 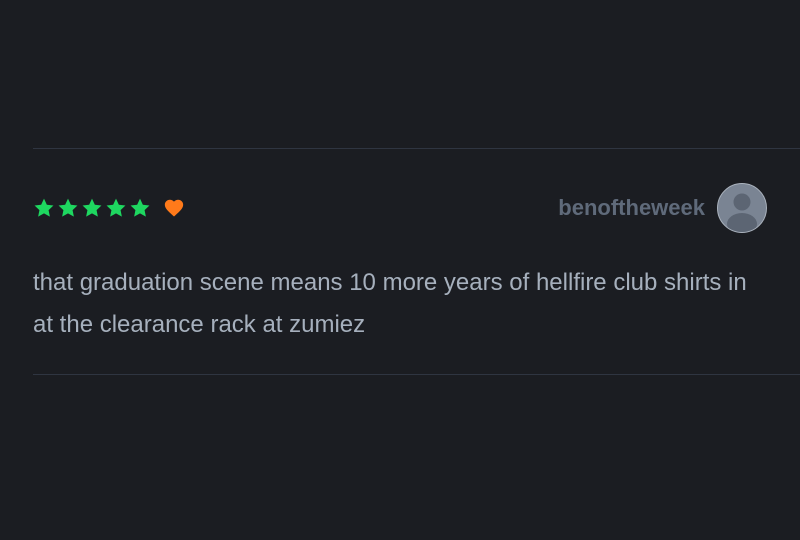 What do you see at coordinates (631, 208) in the screenshot?
I see `username-link: benoftheweek` at bounding box center [631, 208].